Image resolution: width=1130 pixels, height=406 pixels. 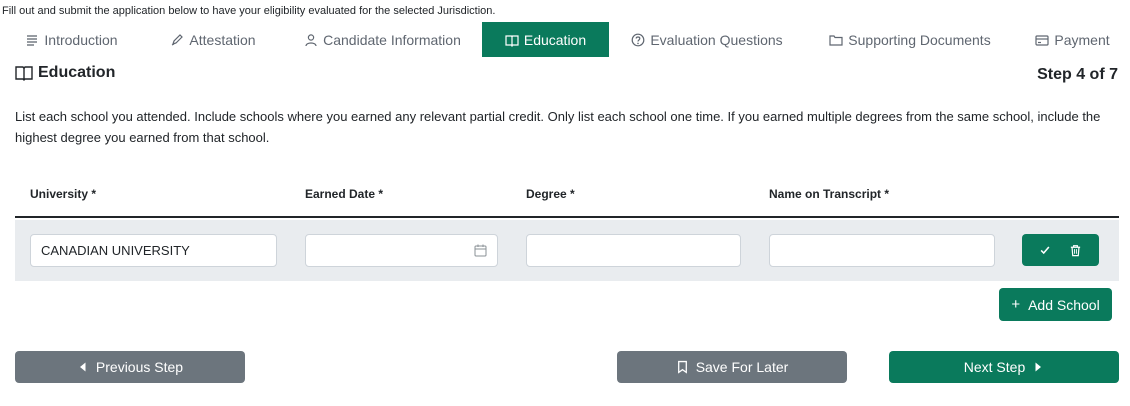 What do you see at coordinates (716, 39) in the screenshot?
I see `tab-label: Evaluation Questions` at bounding box center [716, 39].